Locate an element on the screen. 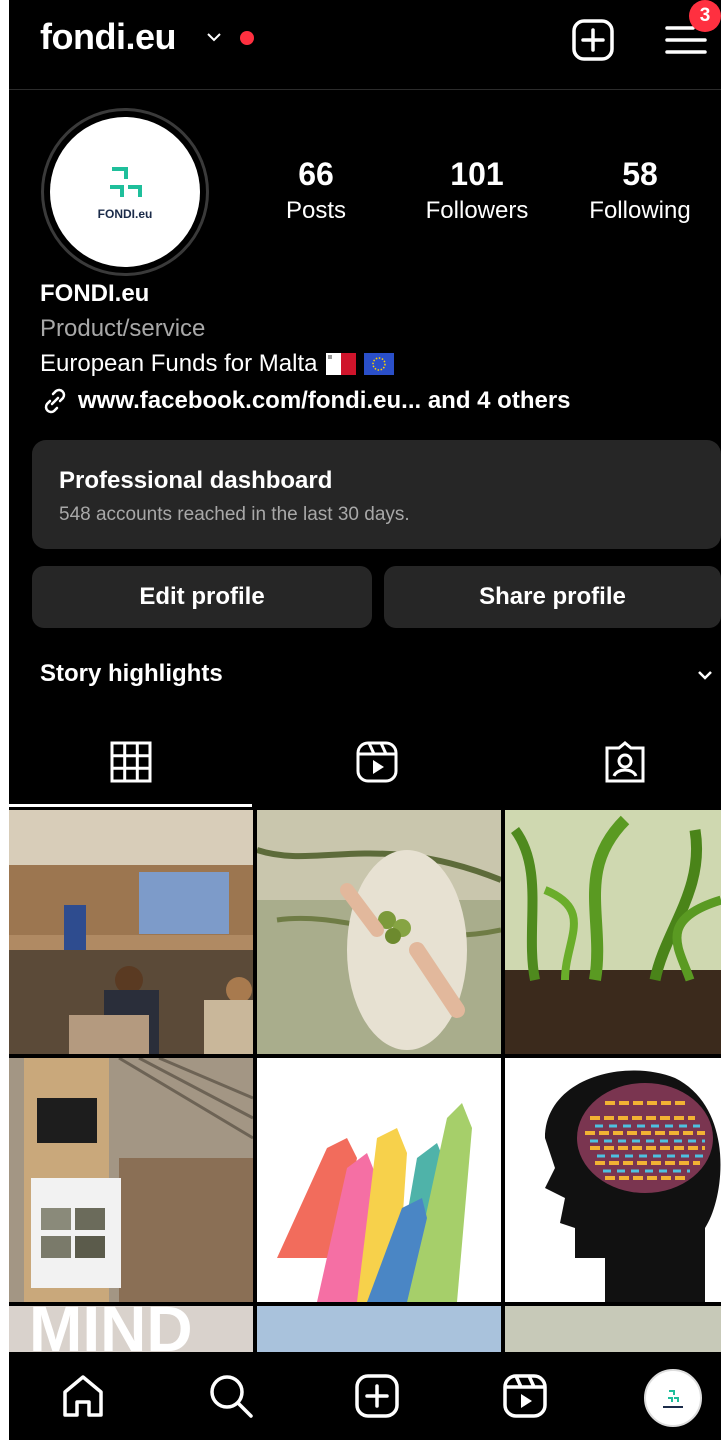 The image size is (725, 1440). tagged-icon is located at coordinates (625, 762).